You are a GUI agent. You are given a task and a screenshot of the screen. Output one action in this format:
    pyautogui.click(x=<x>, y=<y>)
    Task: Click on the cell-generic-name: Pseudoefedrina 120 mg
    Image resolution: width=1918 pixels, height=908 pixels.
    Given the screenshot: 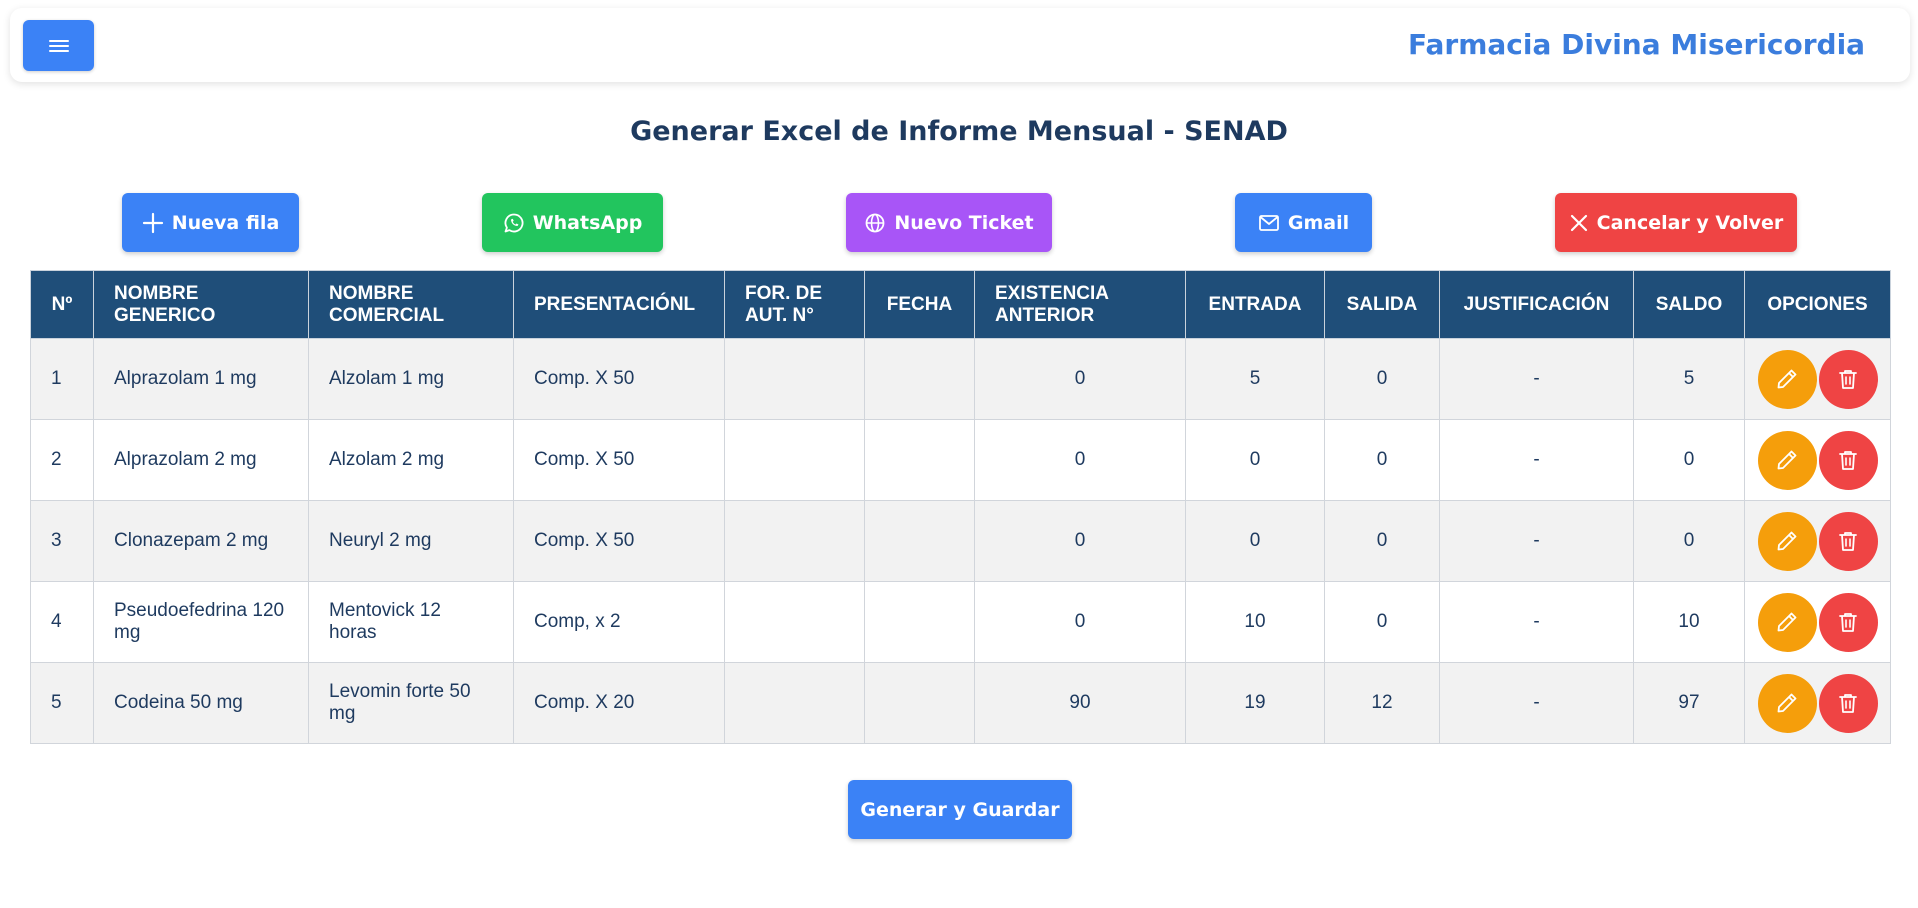 What is the action you would take?
    pyautogui.click(x=201, y=622)
    